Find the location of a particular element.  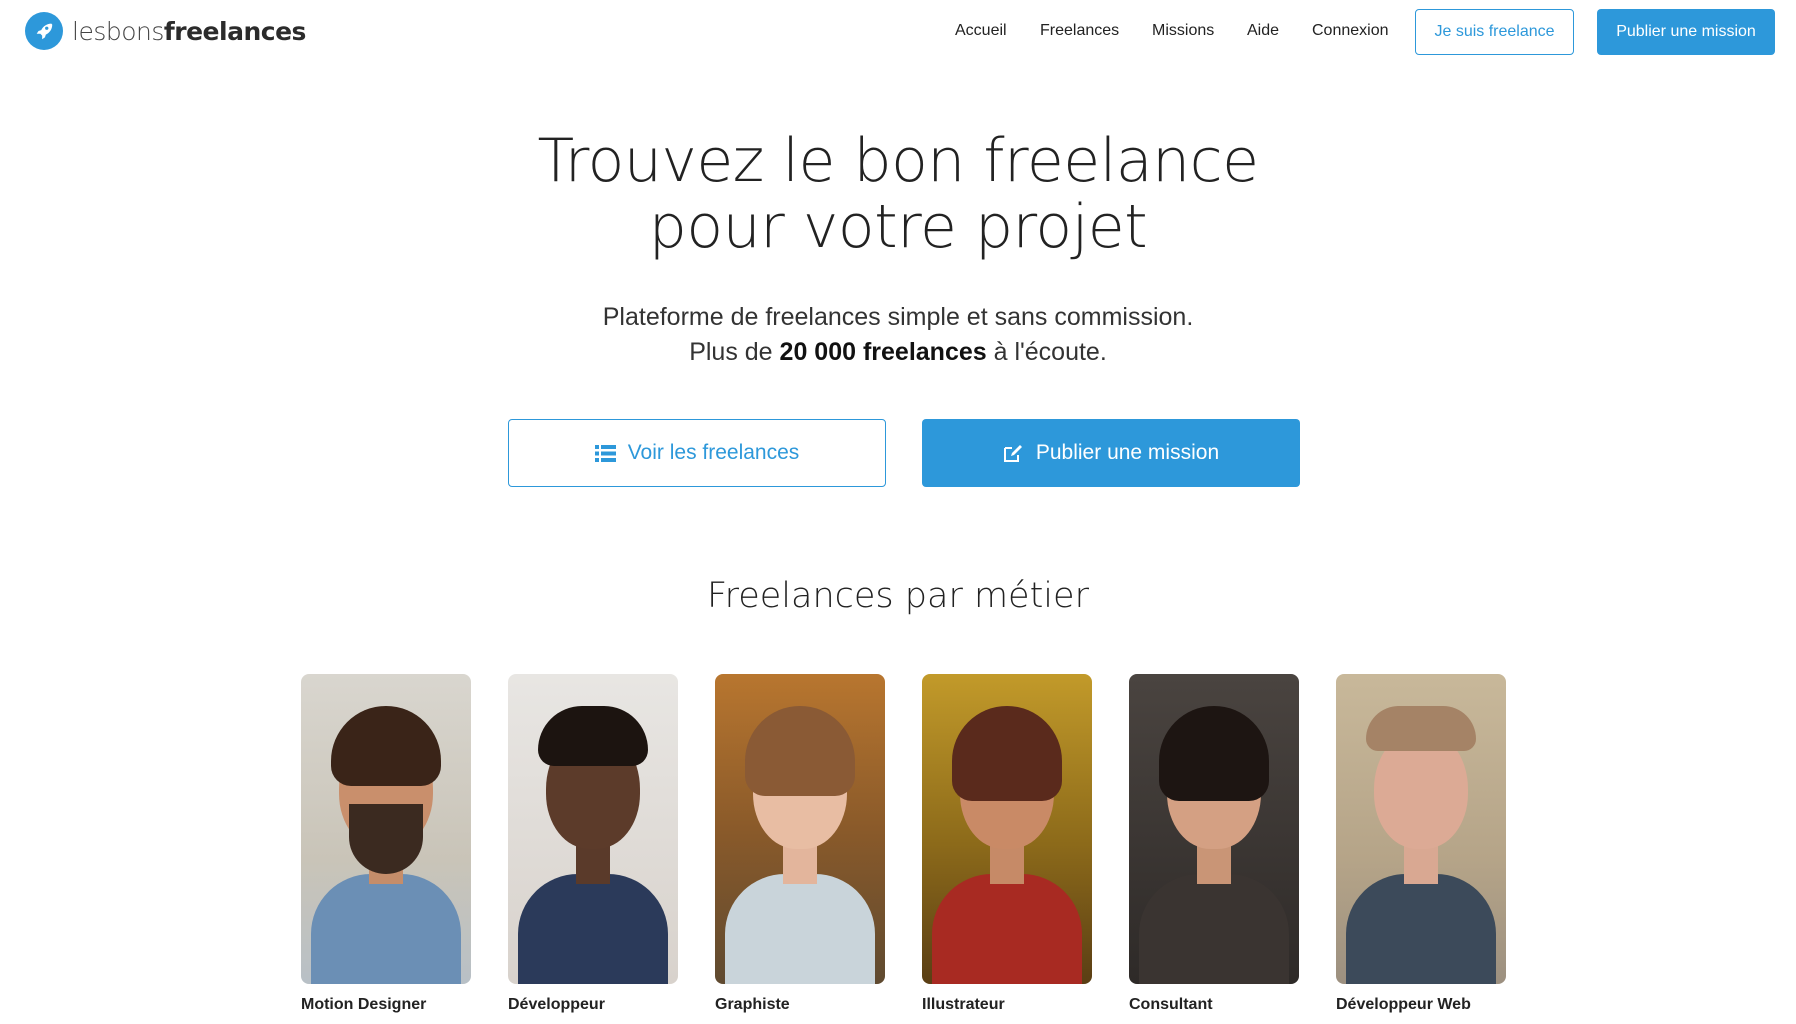

view-freelances-button: Voir les freelances is located at coordinates (697, 453).